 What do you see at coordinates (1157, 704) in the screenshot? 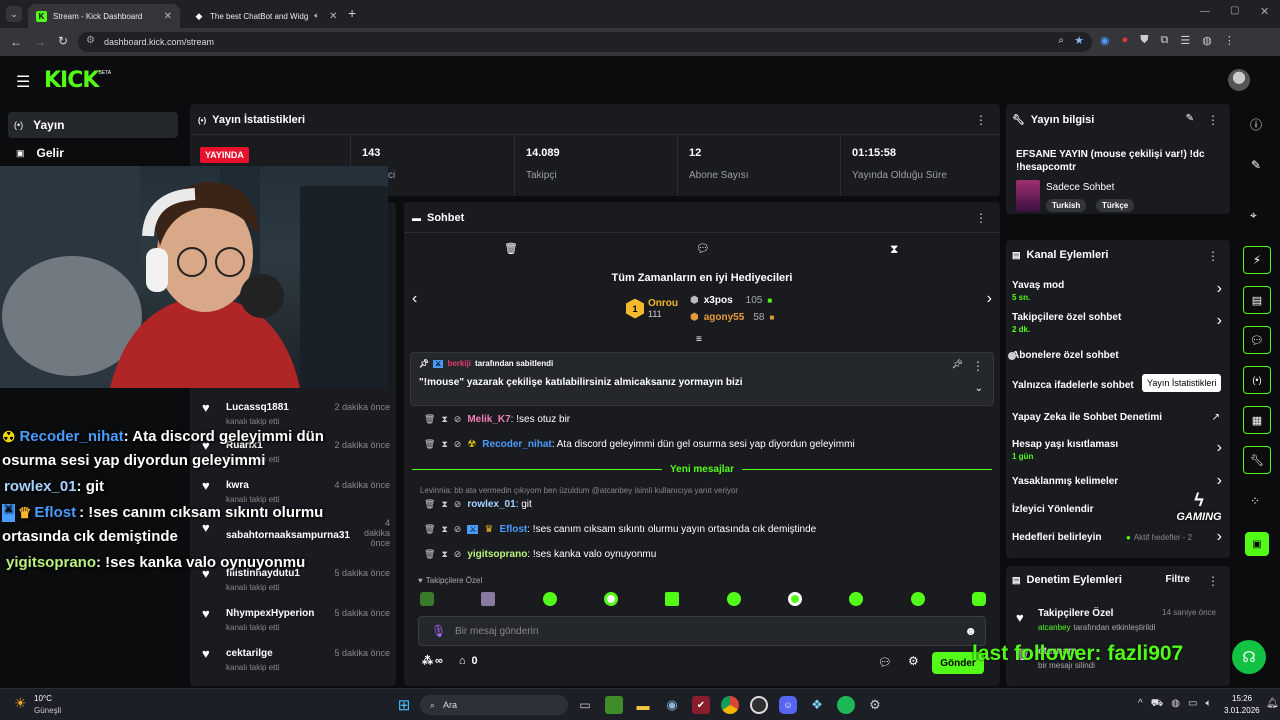
I see `tray-app-icon: ⛟` at bounding box center [1157, 704].